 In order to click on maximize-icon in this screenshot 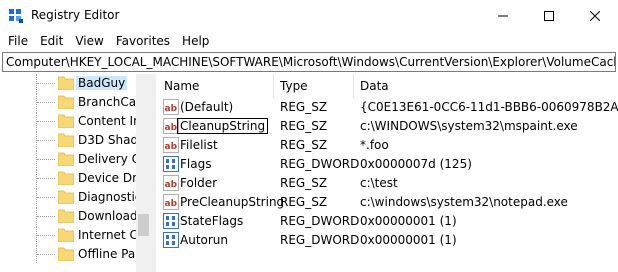, I will do `click(549, 15)`.